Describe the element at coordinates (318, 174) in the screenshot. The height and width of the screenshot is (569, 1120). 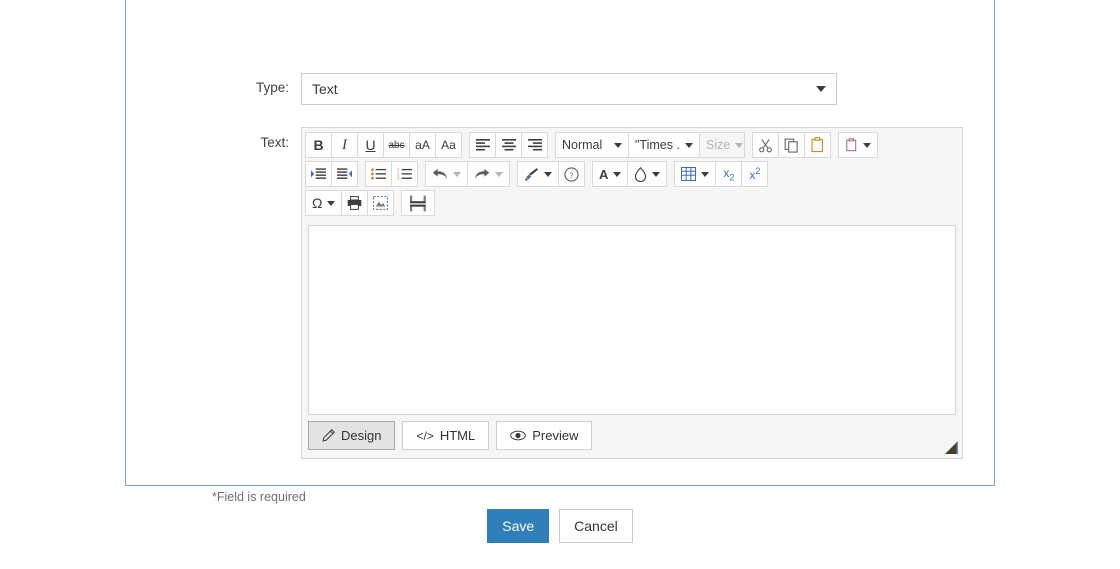
I see `indent-button` at that location.